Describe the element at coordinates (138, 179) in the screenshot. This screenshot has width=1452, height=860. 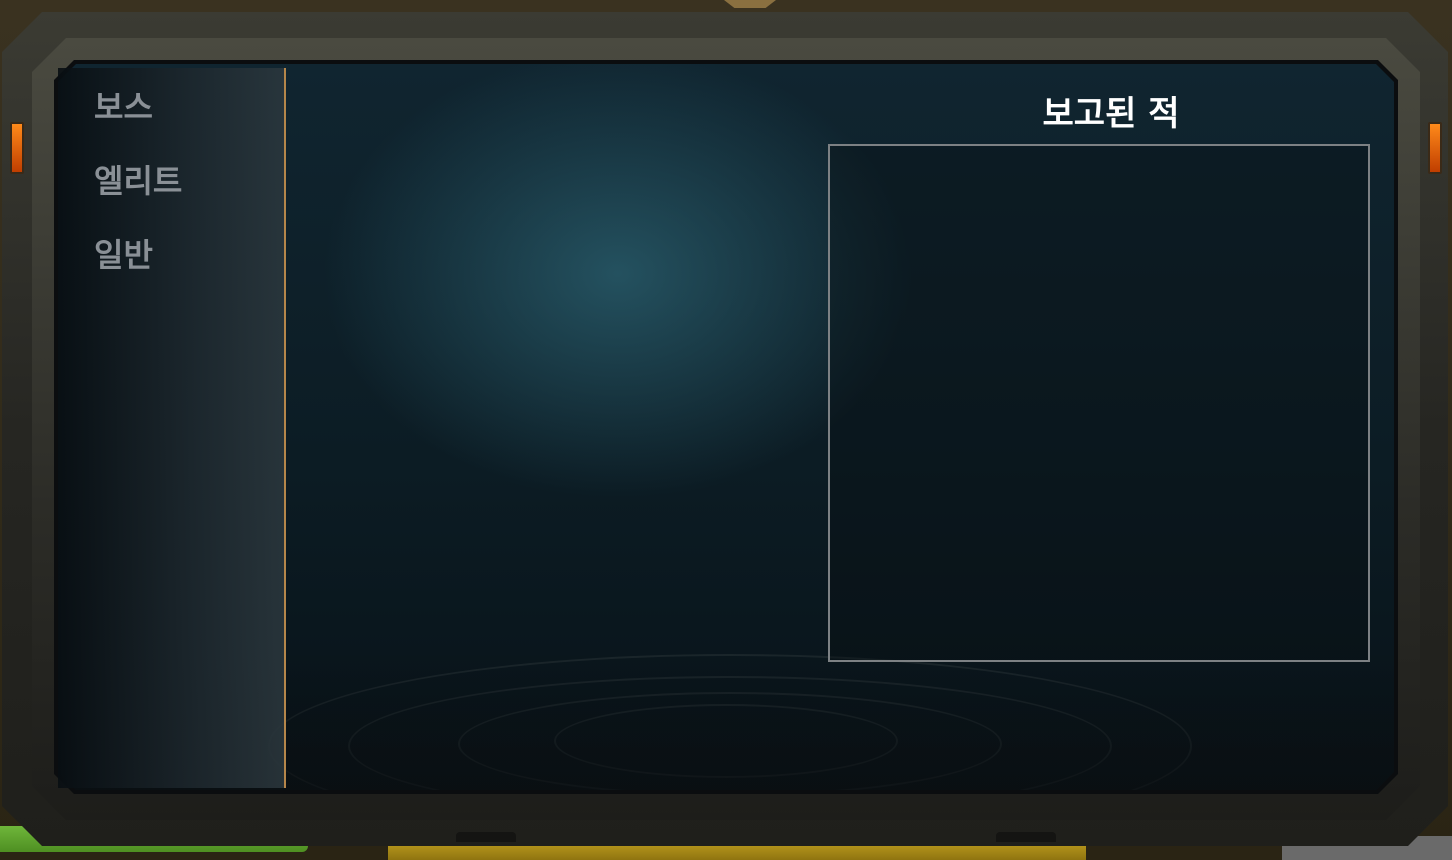
I see `category-elite: 엘리트` at that location.